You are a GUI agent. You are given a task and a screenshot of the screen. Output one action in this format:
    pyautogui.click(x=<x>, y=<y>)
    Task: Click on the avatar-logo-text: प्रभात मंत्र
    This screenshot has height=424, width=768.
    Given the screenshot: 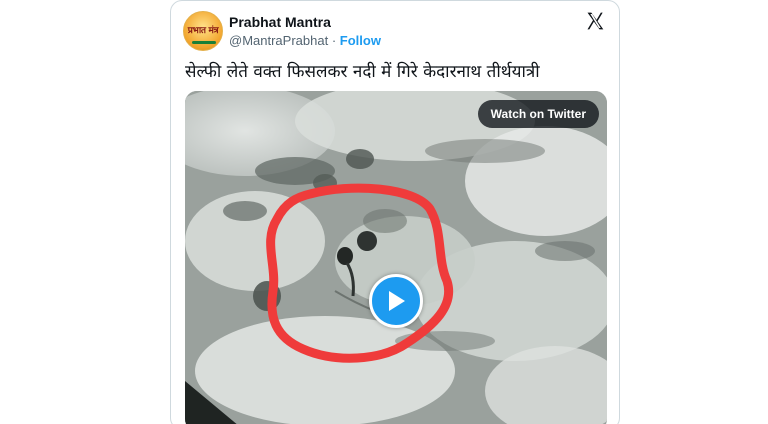 What is the action you would take?
    pyautogui.click(x=203, y=30)
    